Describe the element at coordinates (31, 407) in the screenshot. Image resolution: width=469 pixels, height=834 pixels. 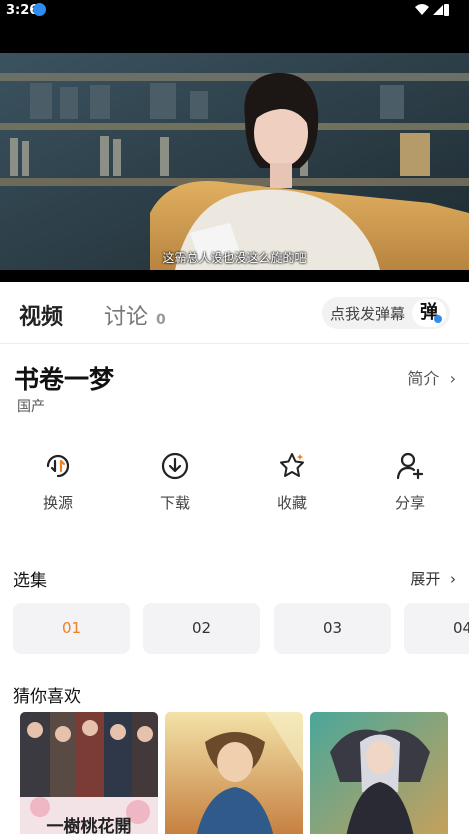
I see `show-region: 国产` at that location.